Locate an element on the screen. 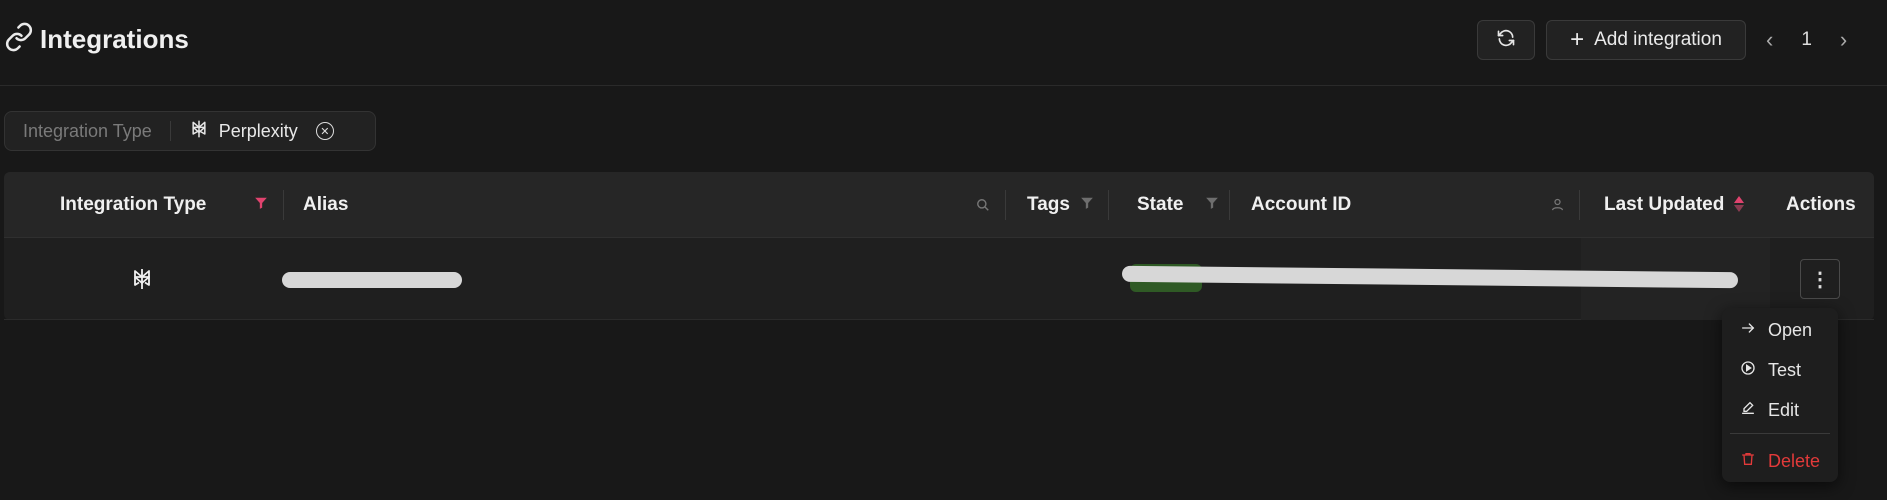 Image resolution: width=1887 pixels, height=500 pixels. trash-icon is located at coordinates (1748, 461).